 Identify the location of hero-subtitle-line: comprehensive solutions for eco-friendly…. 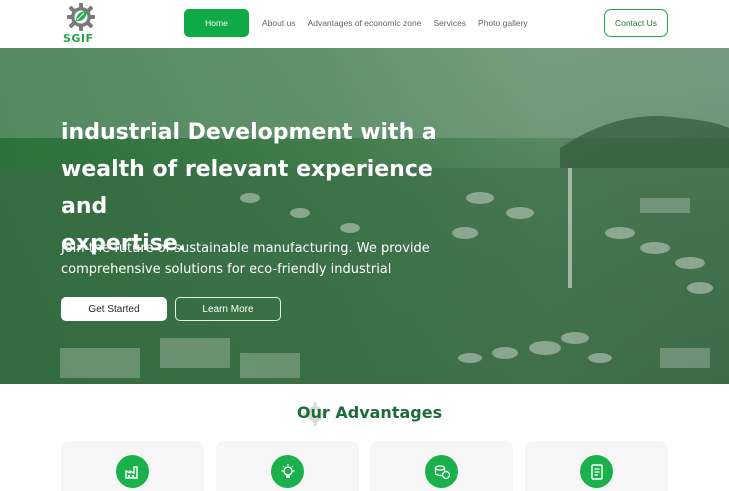
(226, 269).